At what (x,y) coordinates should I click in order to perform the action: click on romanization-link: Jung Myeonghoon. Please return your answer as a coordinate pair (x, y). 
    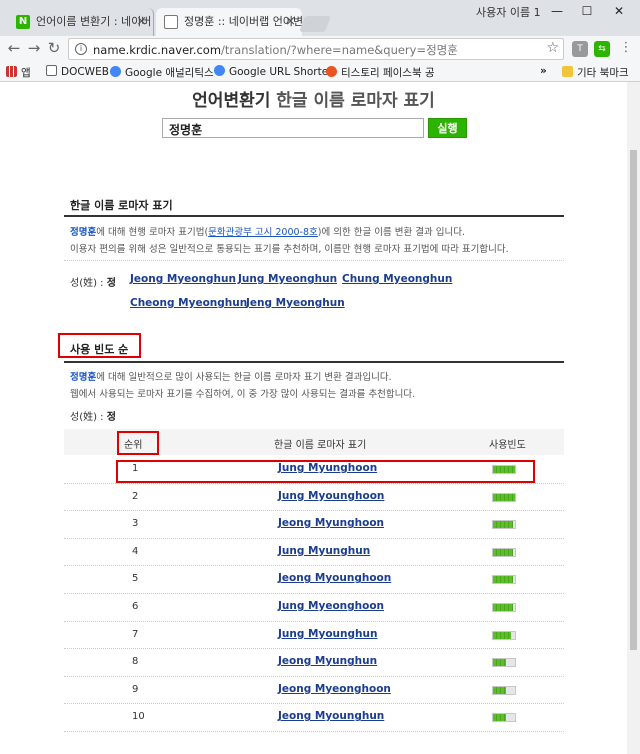
    Looking at the image, I should click on (331, 606).